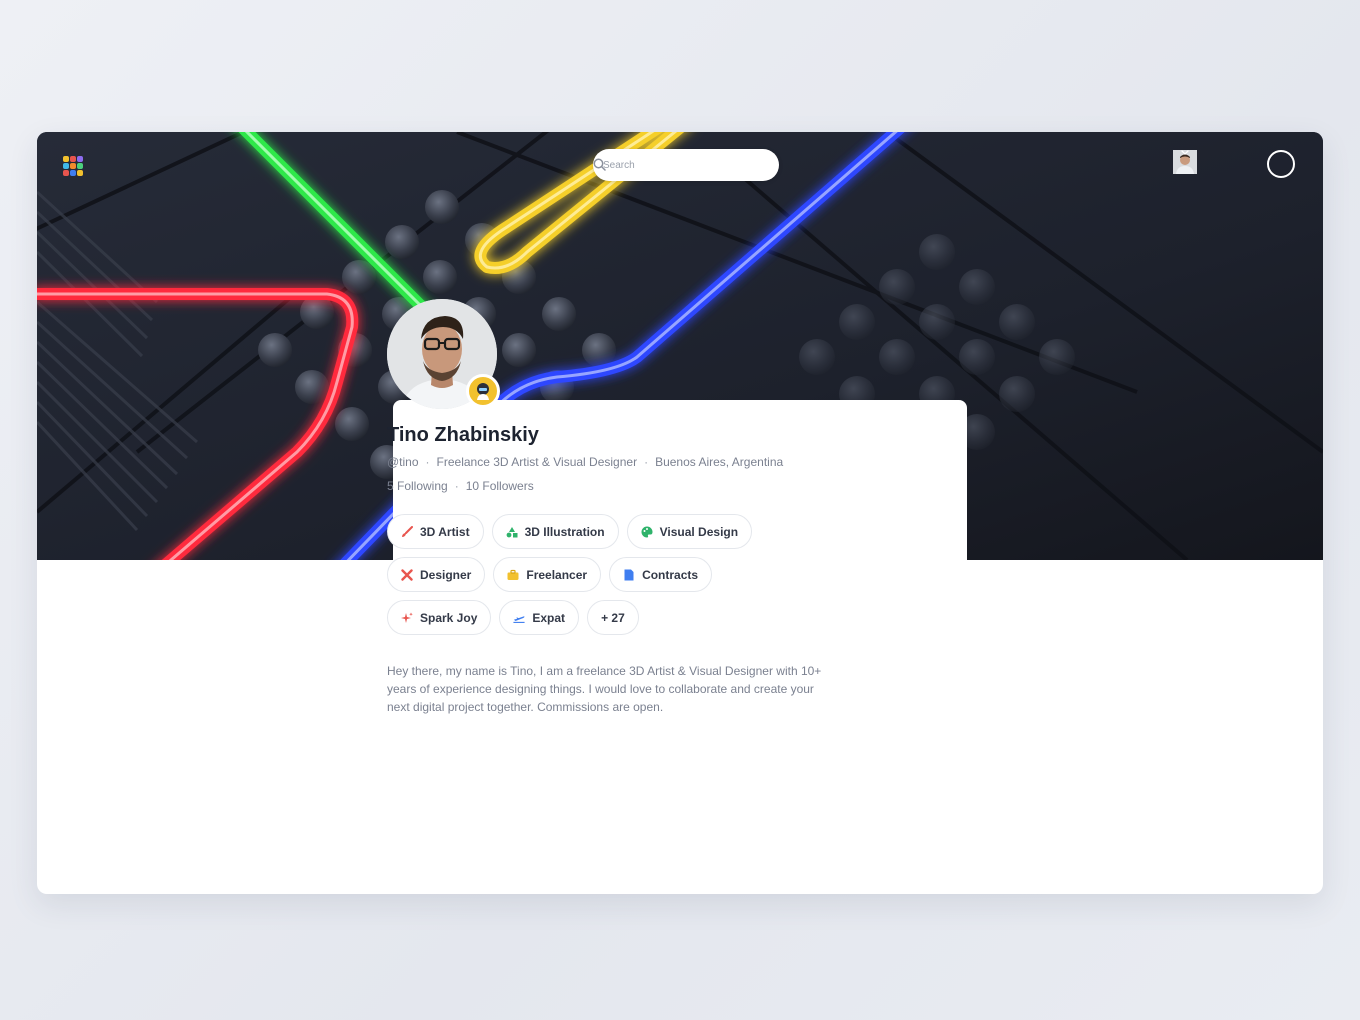 This screenshot has height=1020, width=1360. I want to click on tag-visual-design: Visual Design, so click(689, 531).